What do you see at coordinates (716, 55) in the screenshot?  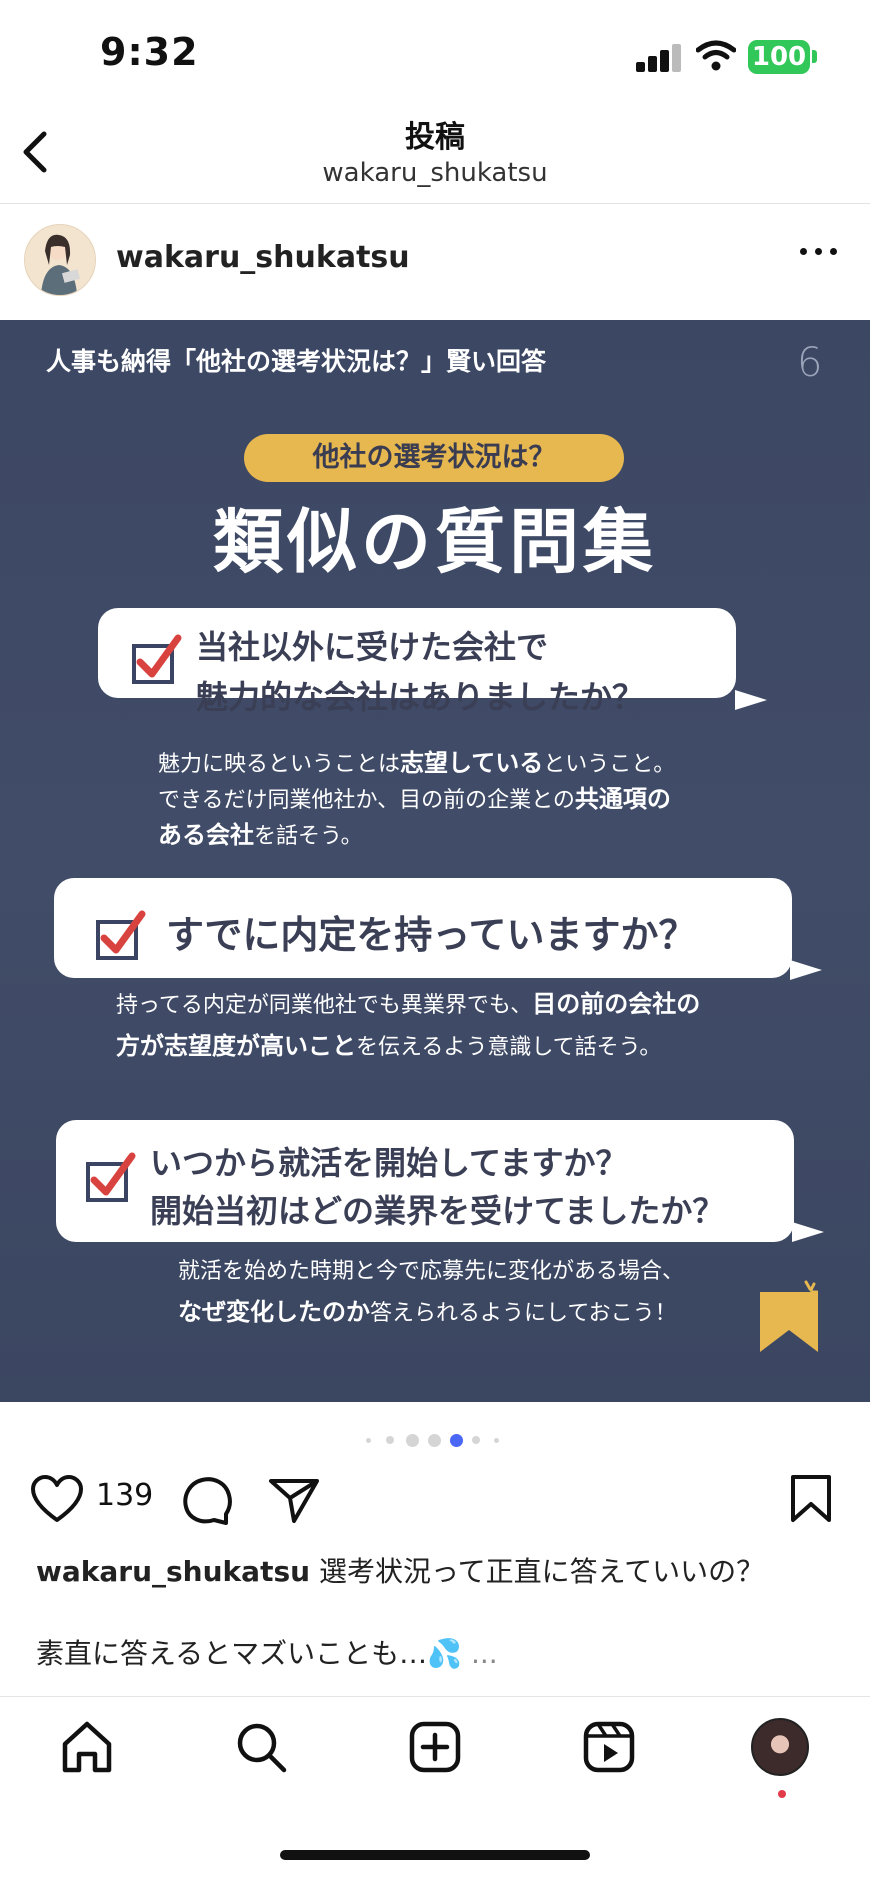 I see `wifi-icon` at bounding box center [716, 55].